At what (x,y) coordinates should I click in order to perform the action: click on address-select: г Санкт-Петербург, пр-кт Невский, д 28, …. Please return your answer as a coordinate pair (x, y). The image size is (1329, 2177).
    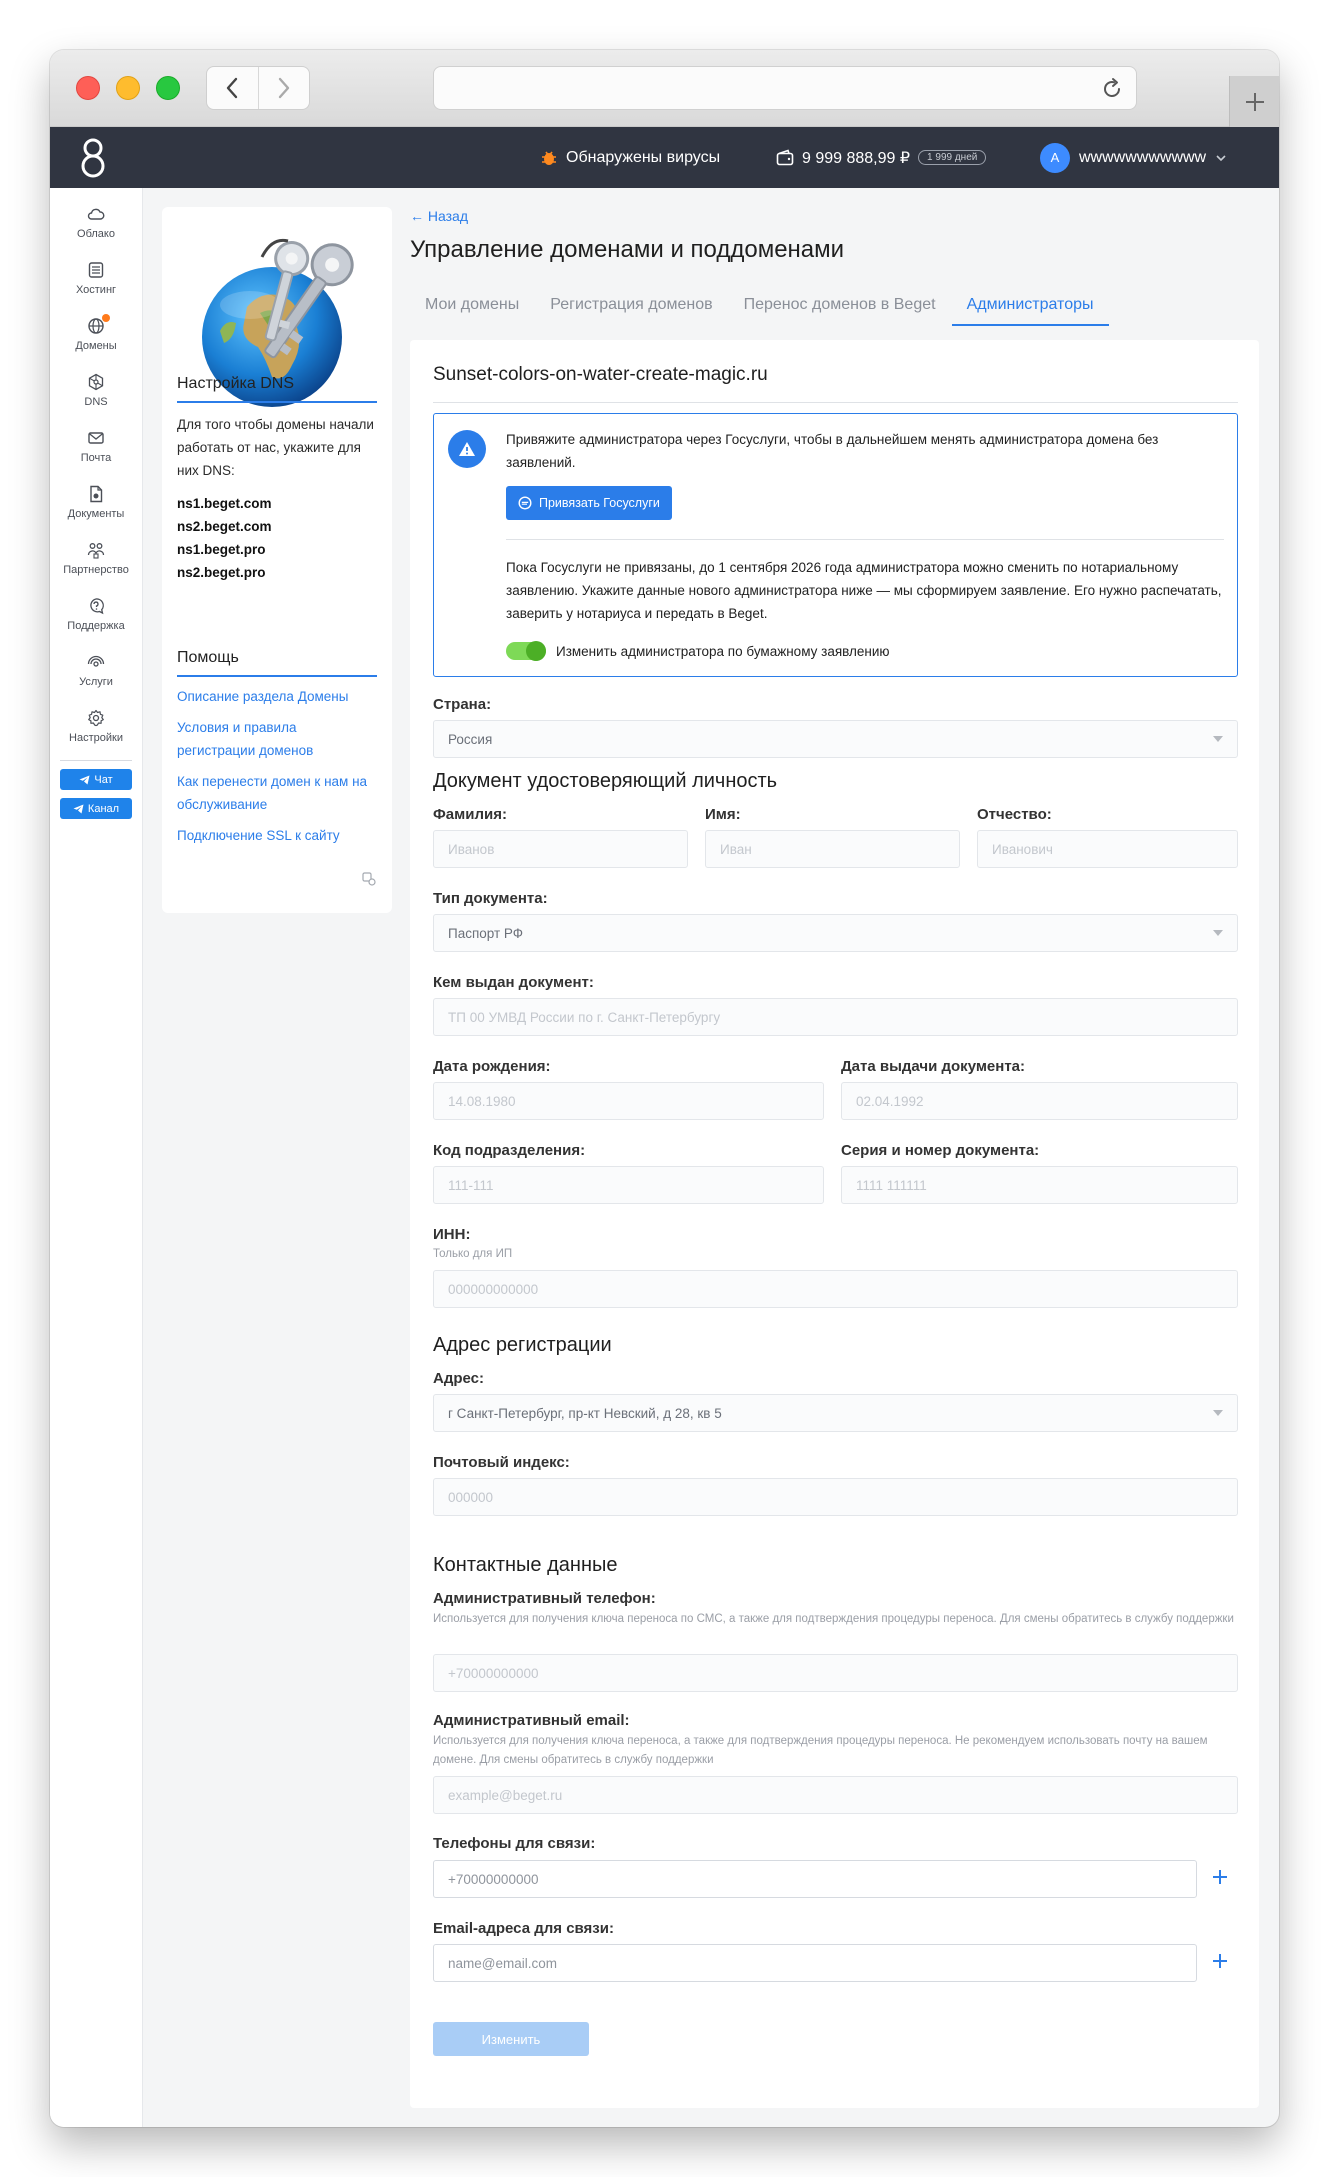
    Looking at the image, I should click on (835, 1413).